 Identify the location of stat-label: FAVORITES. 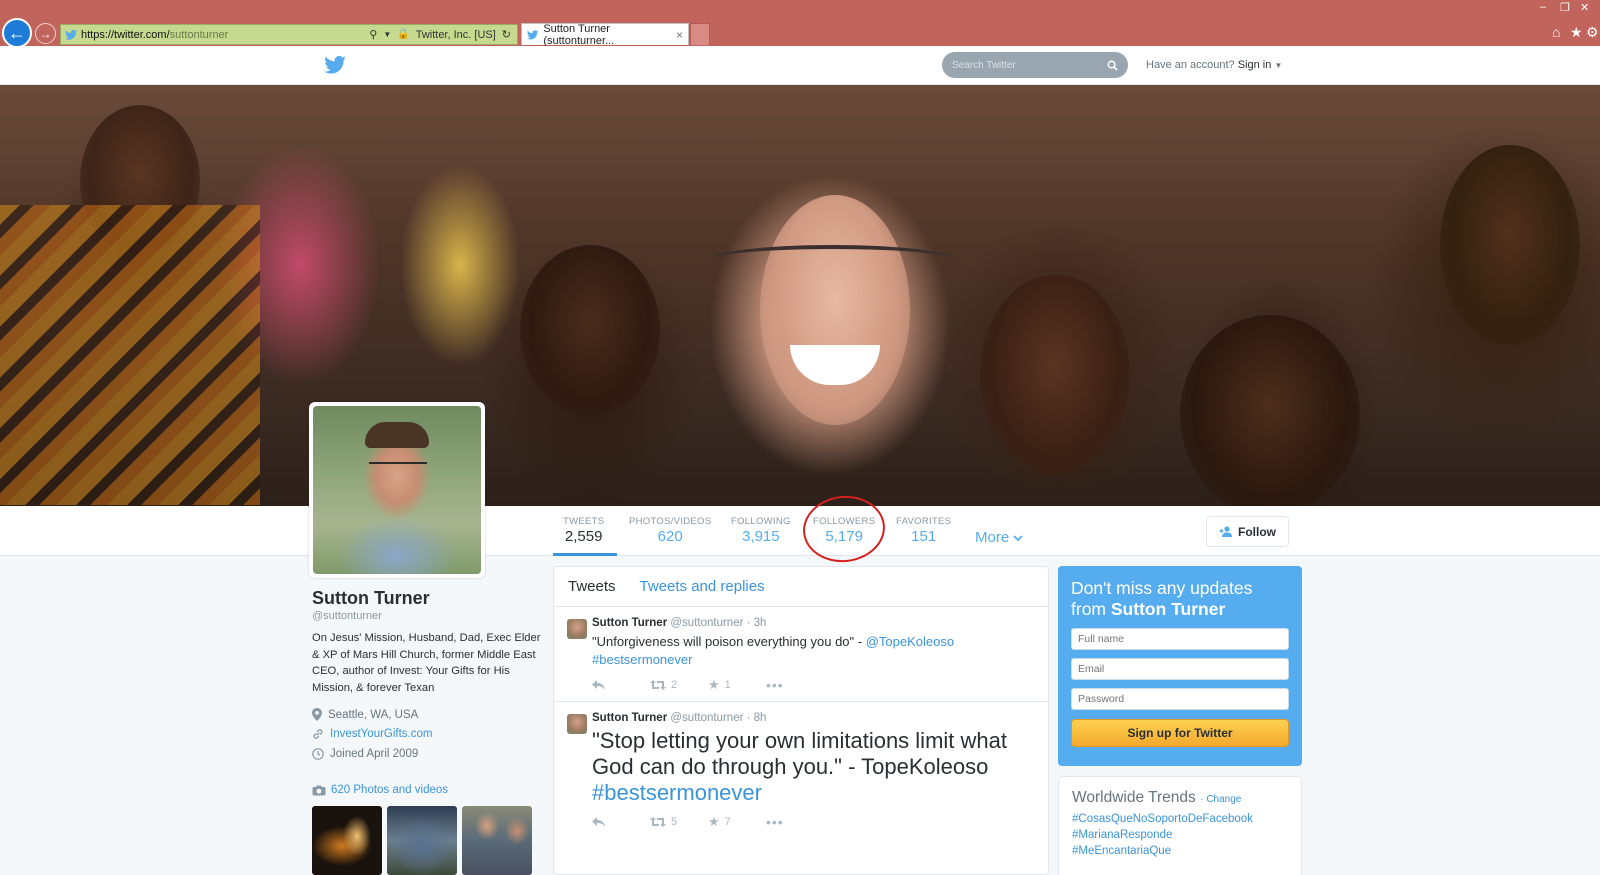
(924, 521).